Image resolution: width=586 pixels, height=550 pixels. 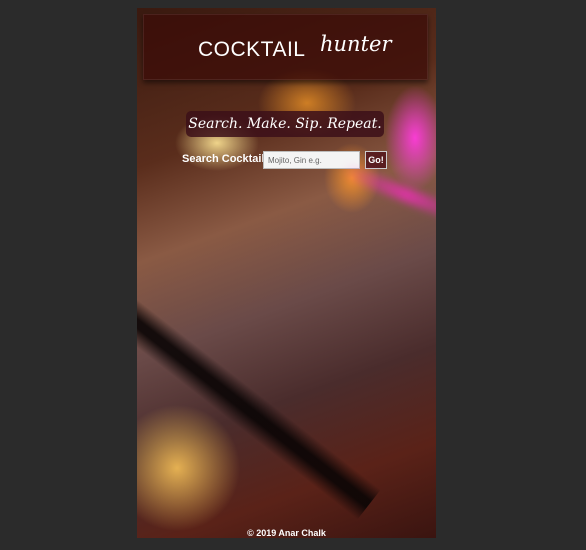 What do you see at coordinates (311, 160) in the screenshot?
I see `search-input` at bounding box center [311, 160].